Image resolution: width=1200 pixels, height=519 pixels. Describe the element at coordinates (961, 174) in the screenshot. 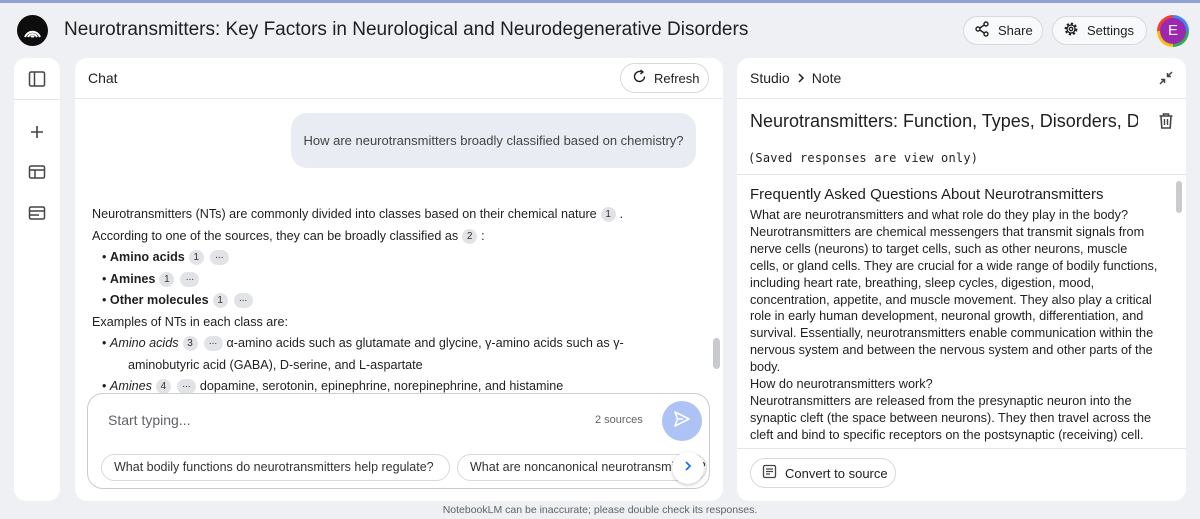

I see `note-divider` at that location.